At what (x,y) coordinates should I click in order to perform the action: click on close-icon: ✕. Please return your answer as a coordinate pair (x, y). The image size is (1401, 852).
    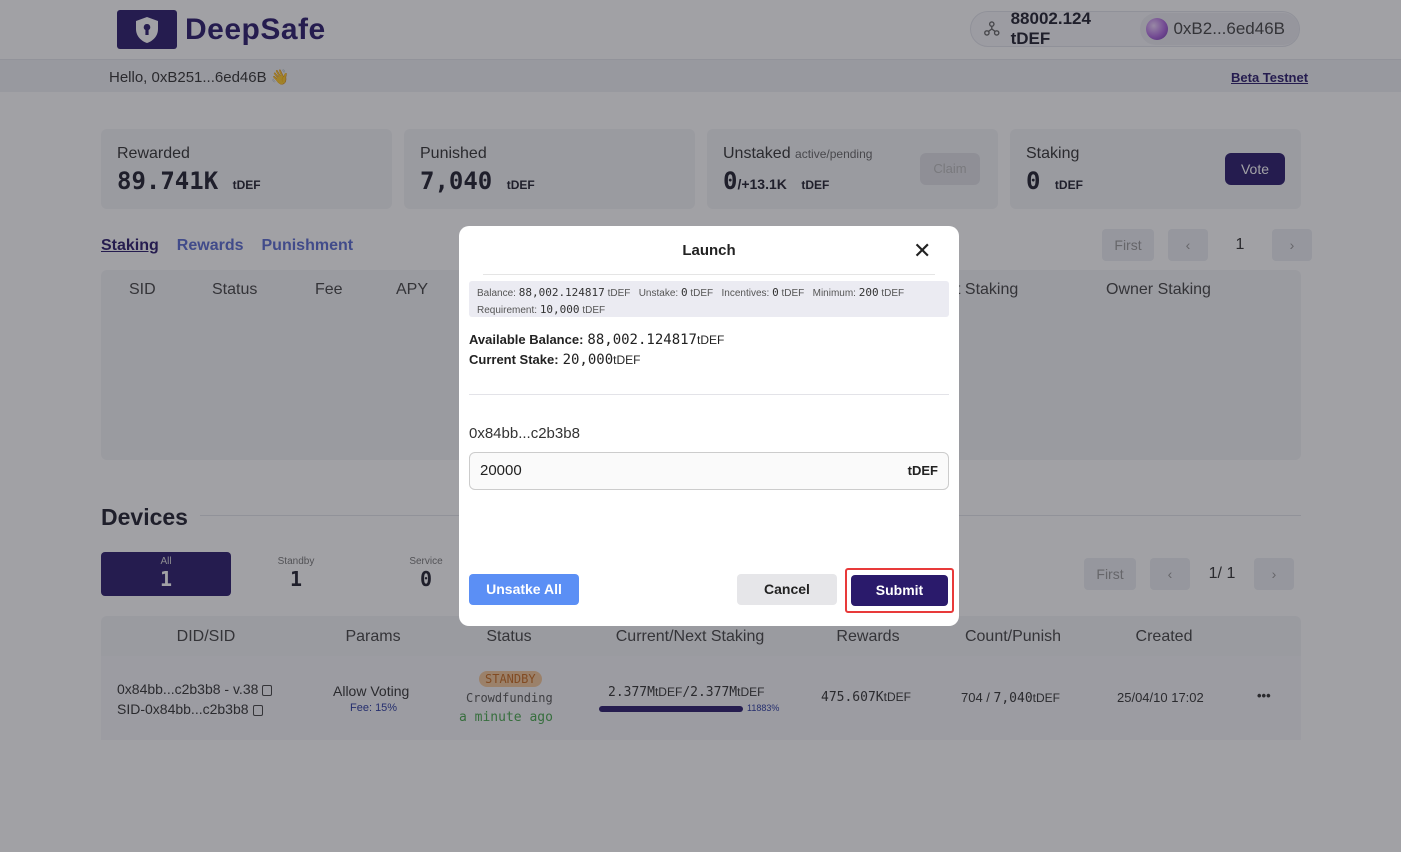
    Looking at the image, I should click on (922, 251).